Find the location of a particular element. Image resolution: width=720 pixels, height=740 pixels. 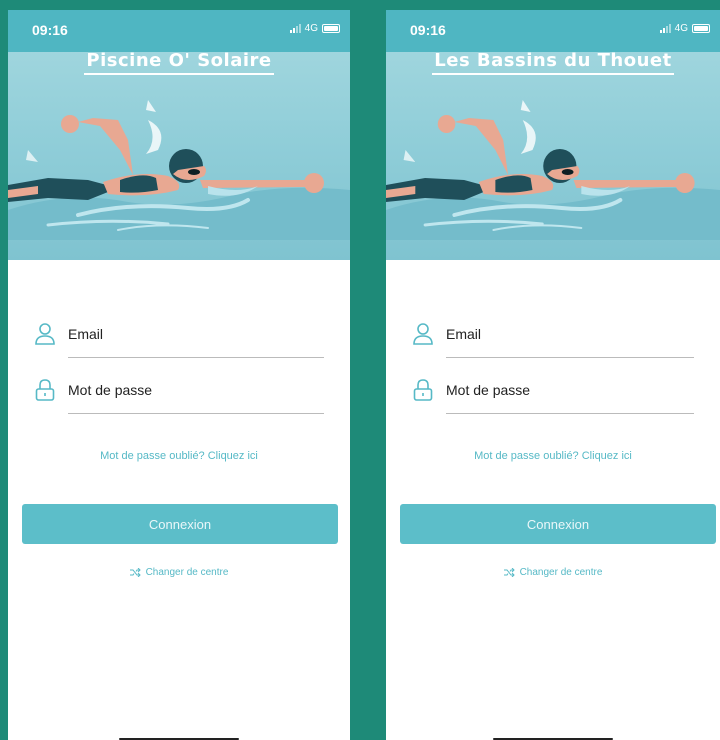

center-name-title: Piscine O' Solaire is located at coordinates (179, 62).